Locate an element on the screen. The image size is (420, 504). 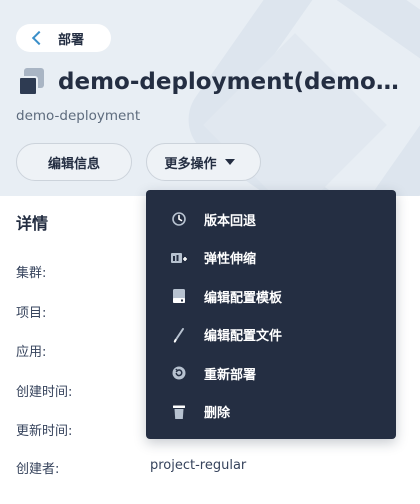
menu-item-label: 弹性伸缩 is located at coordinates (230, 260).